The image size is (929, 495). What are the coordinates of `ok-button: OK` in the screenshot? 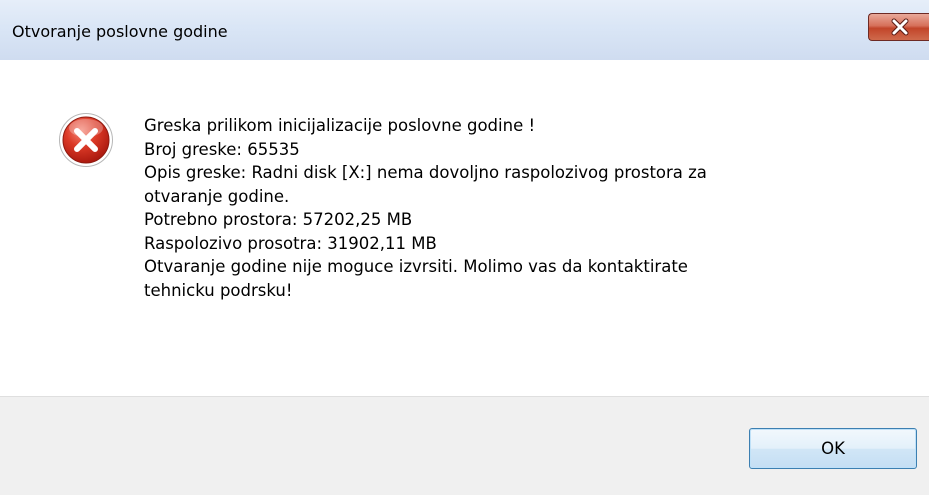 It's located at (833, 448).